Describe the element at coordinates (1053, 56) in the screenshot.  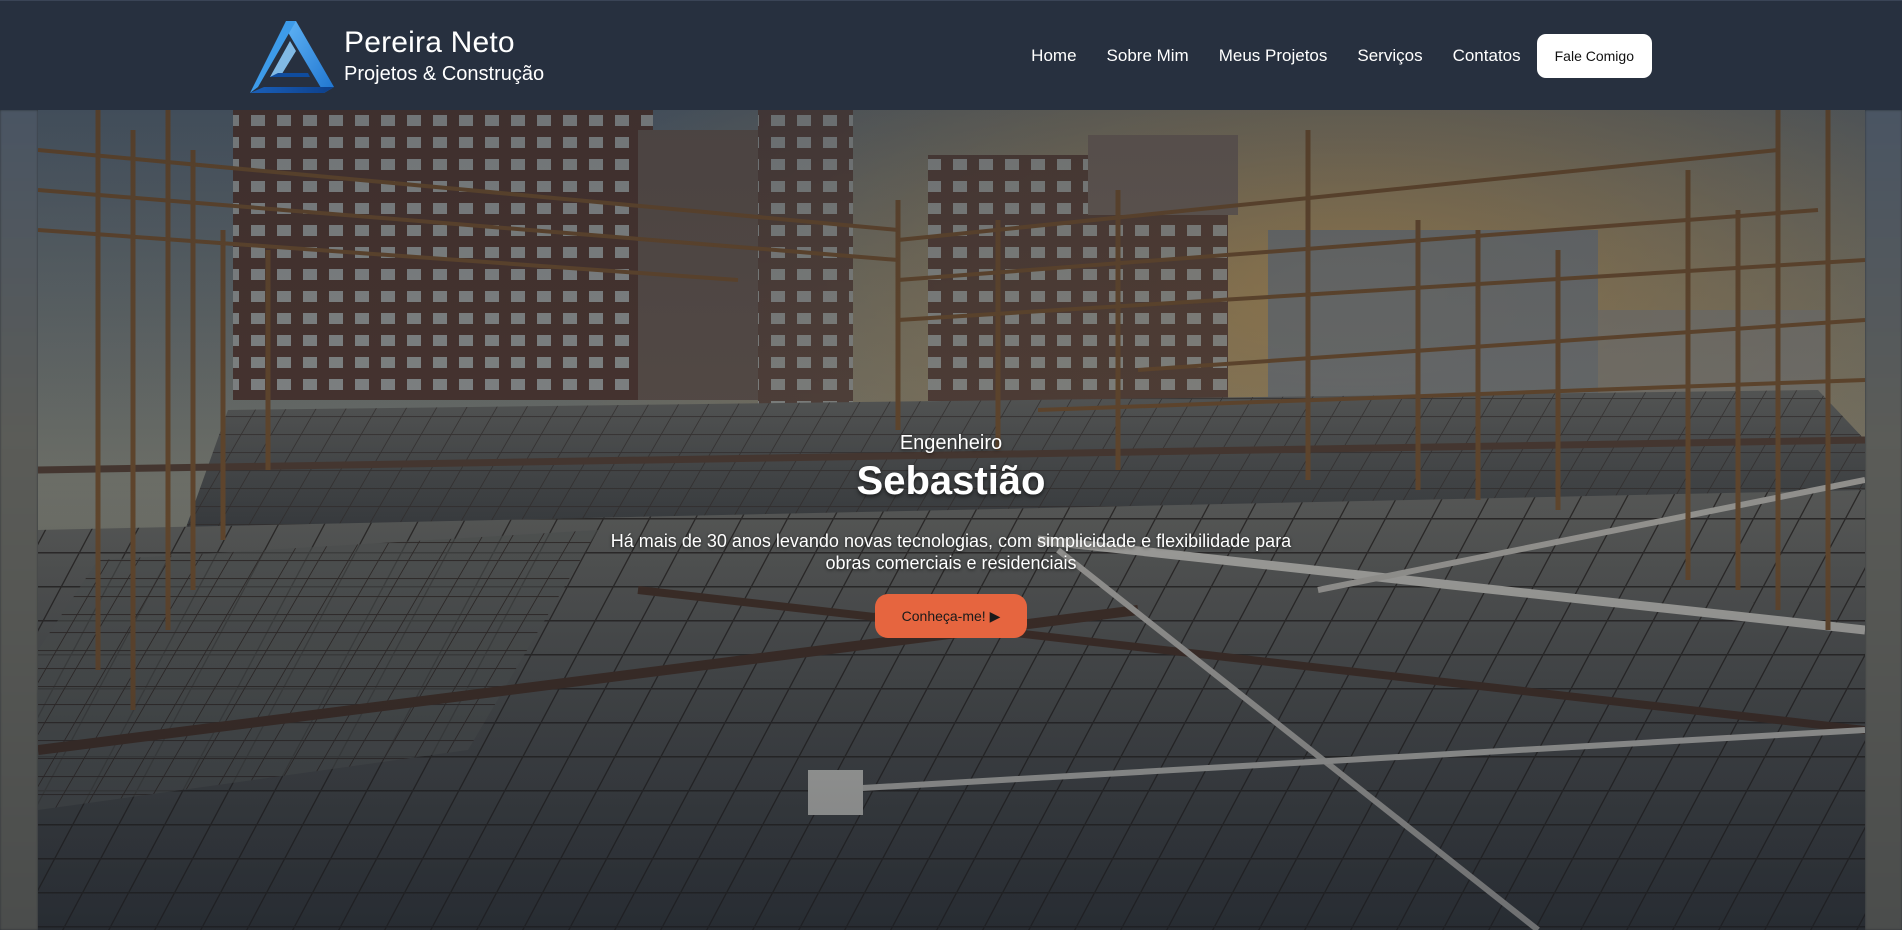
I see `nav-link-home: Home` at that location.